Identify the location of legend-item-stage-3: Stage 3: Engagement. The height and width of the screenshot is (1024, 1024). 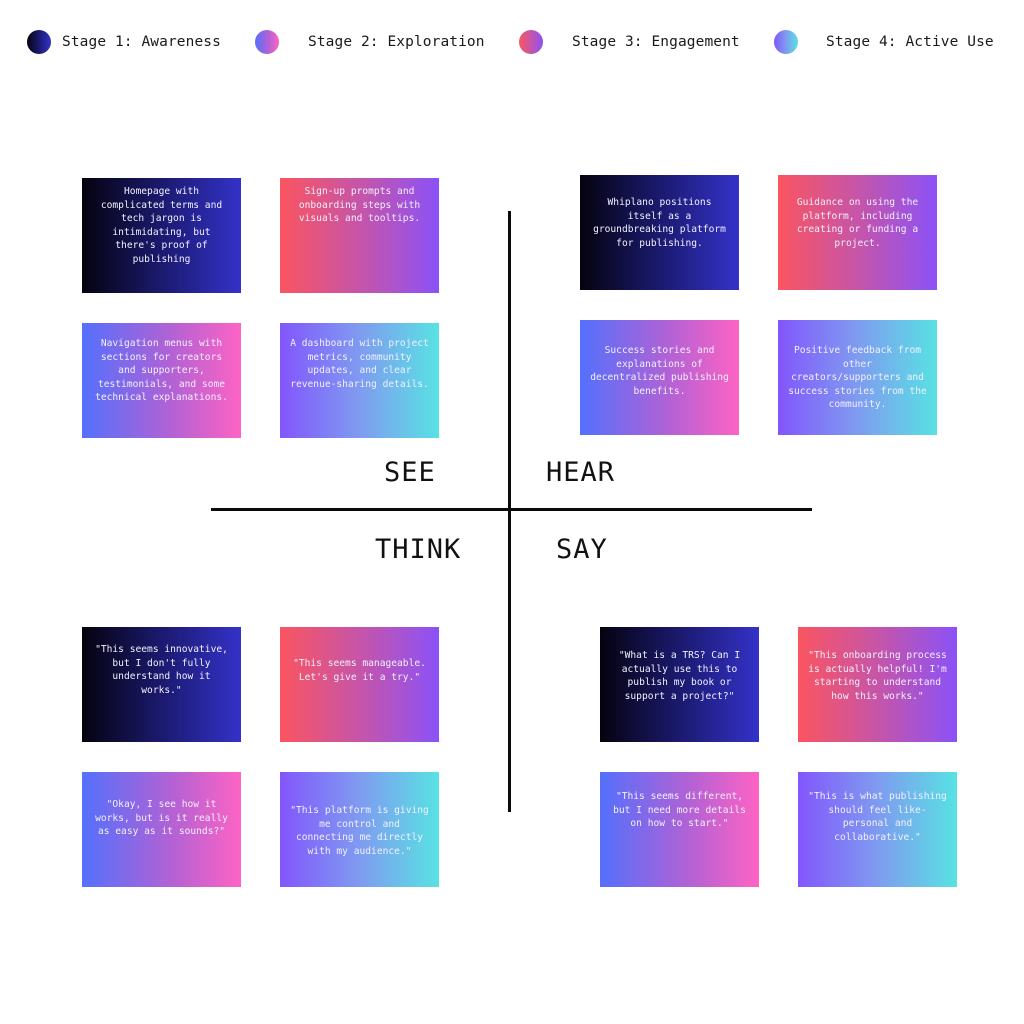
(629, 42).